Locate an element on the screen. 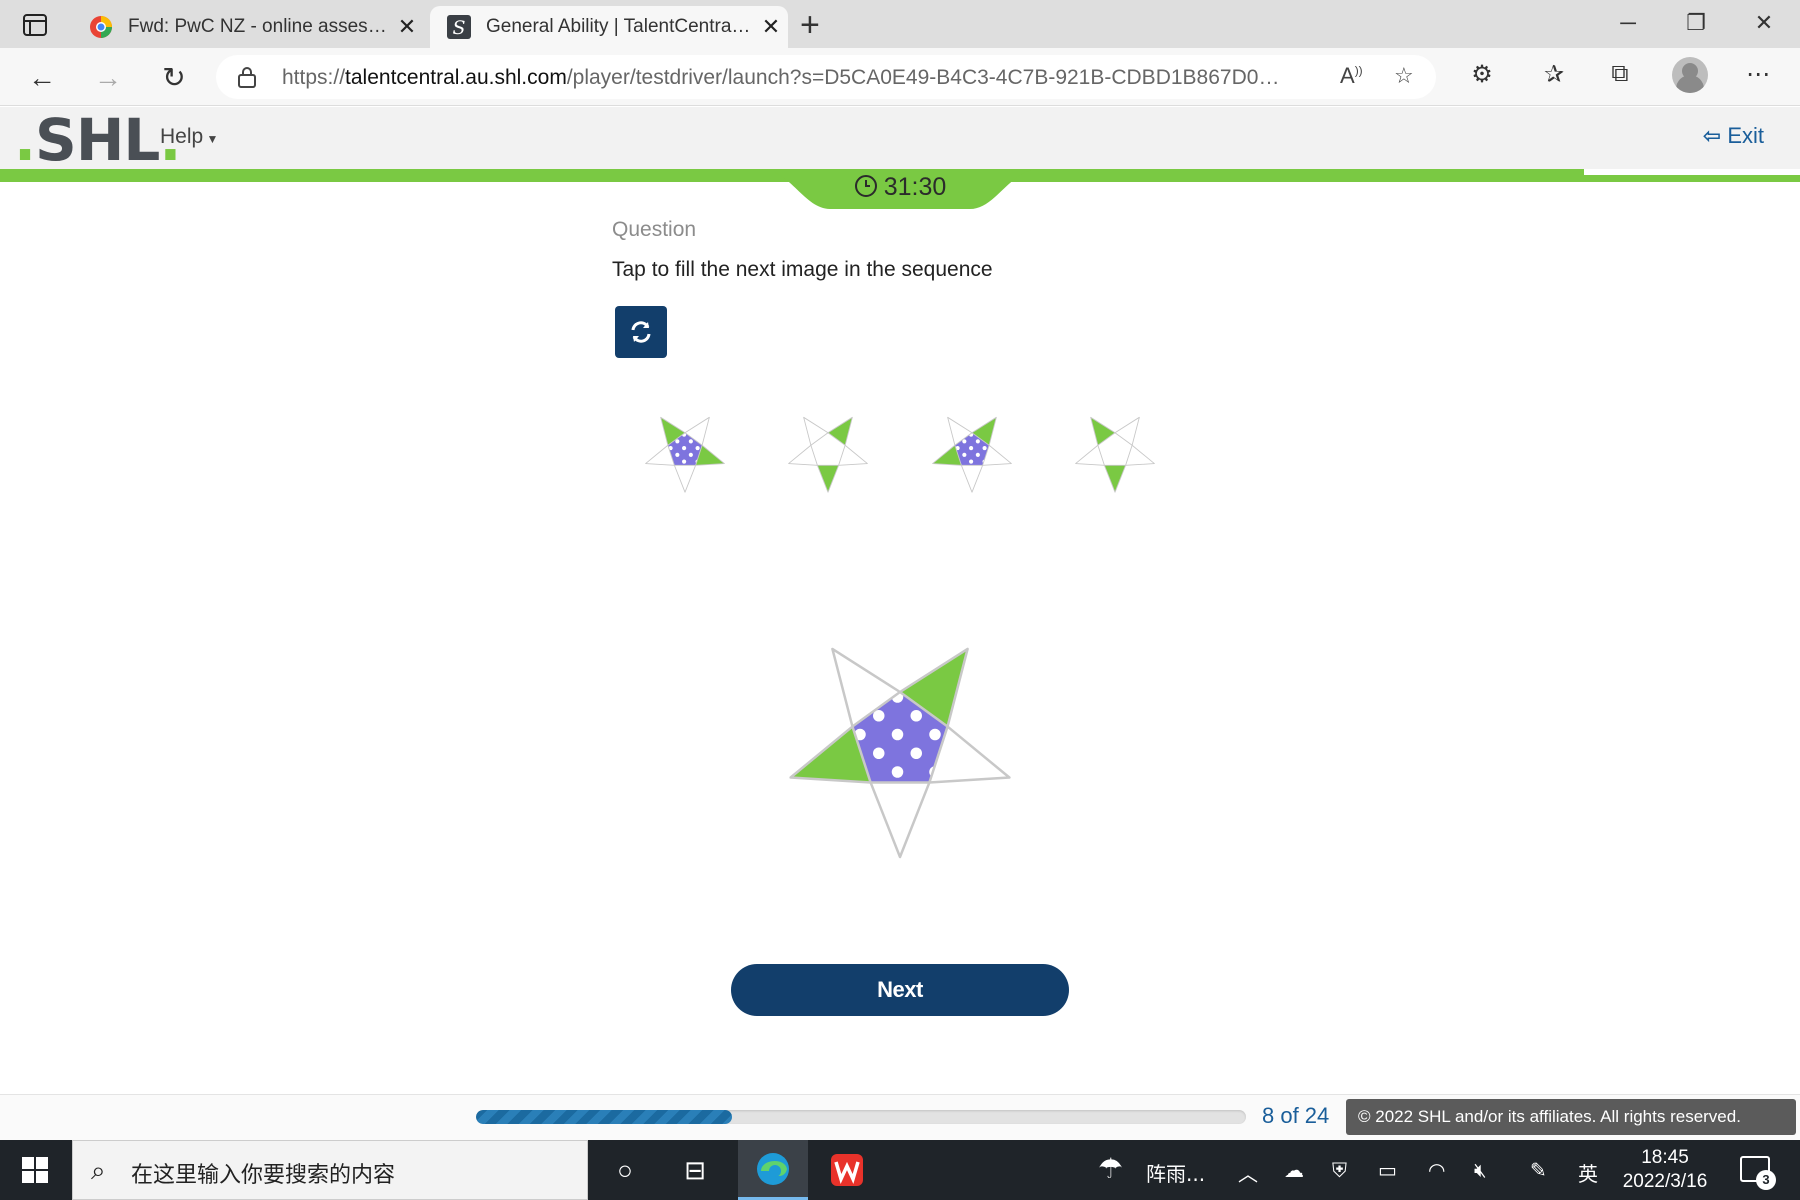  shl-favicon: S is located at coordinates (459, 27).